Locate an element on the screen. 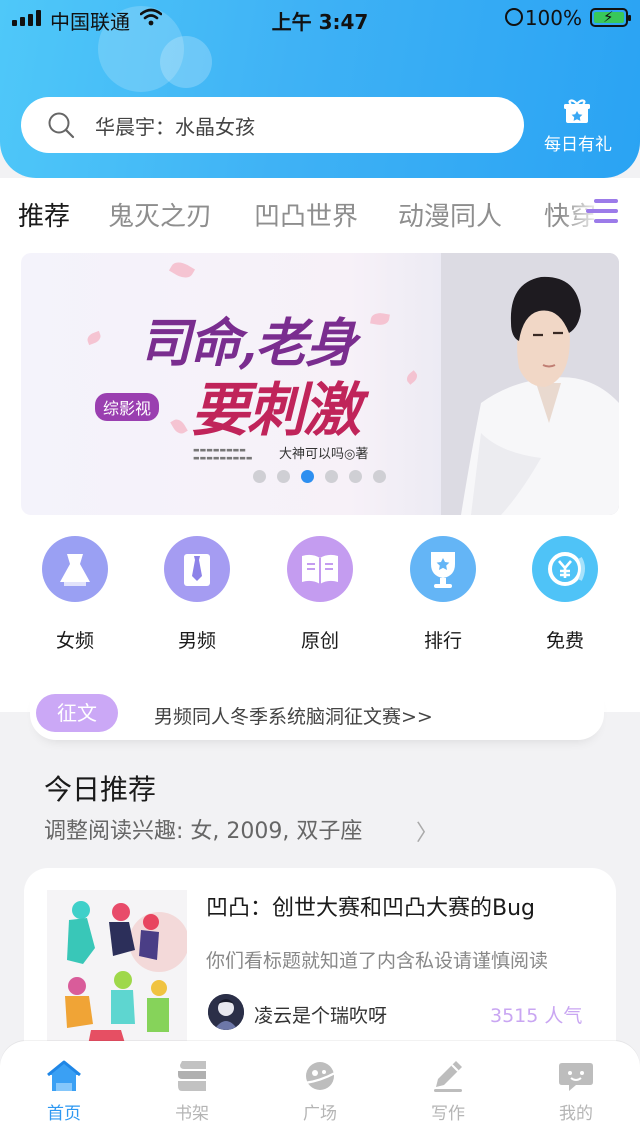  bookshelf-icon is located at coordinates (192, 1076).